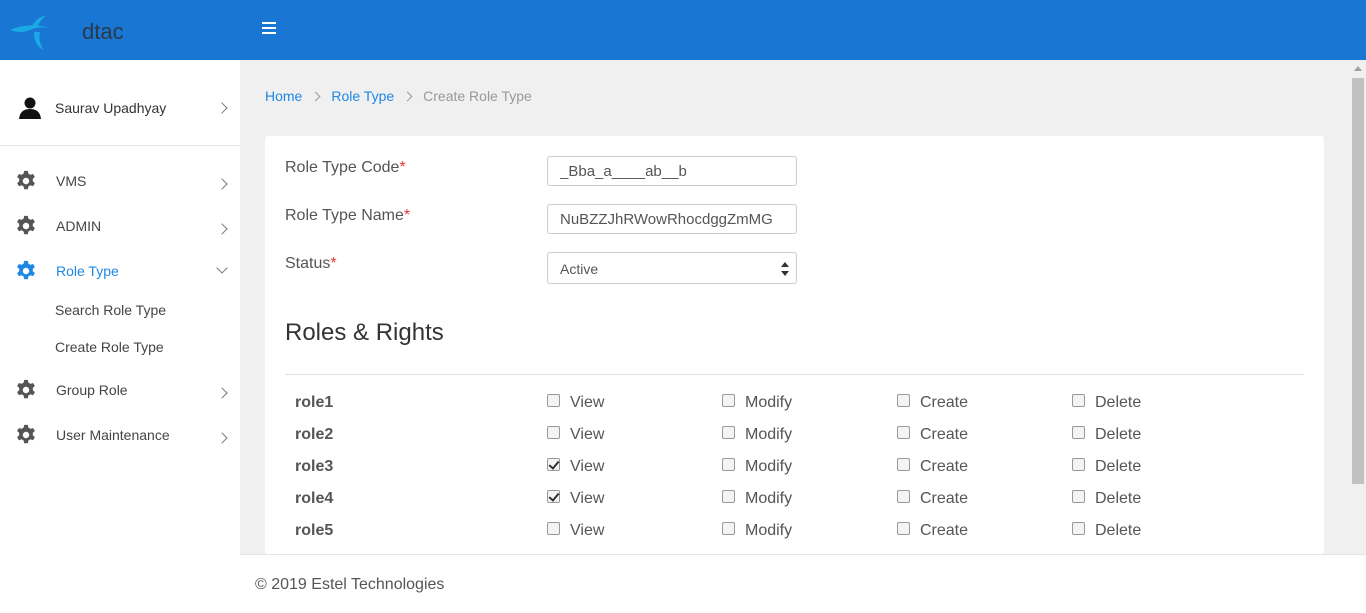 This screenshot has width=1366, height=613. Describe the element at coordinates (803, 583) in the screenshot. I see `footer: © 2019 Estel Technologies` at that location.